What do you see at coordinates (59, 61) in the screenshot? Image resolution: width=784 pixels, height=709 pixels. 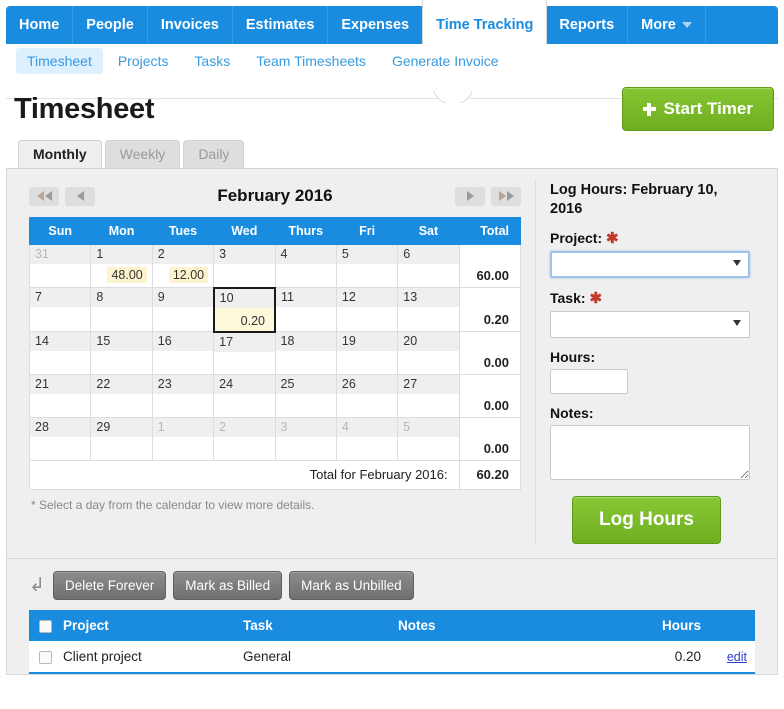 I see `subnav-item-timesheet: Timesheet` at bounding box center [59, 61].